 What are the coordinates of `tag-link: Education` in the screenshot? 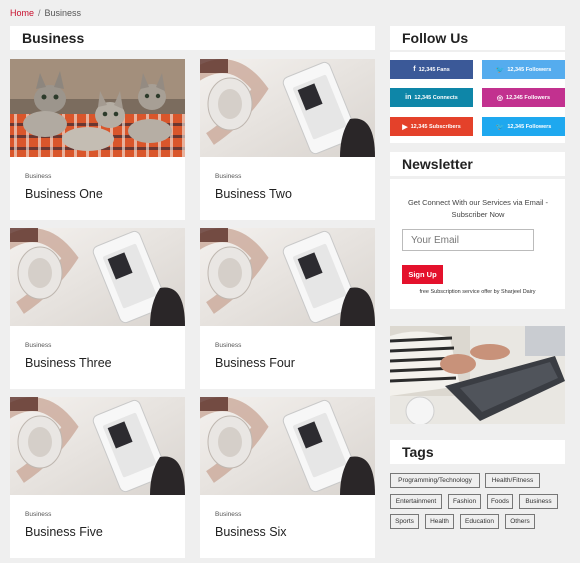 It's located at (479, 521).